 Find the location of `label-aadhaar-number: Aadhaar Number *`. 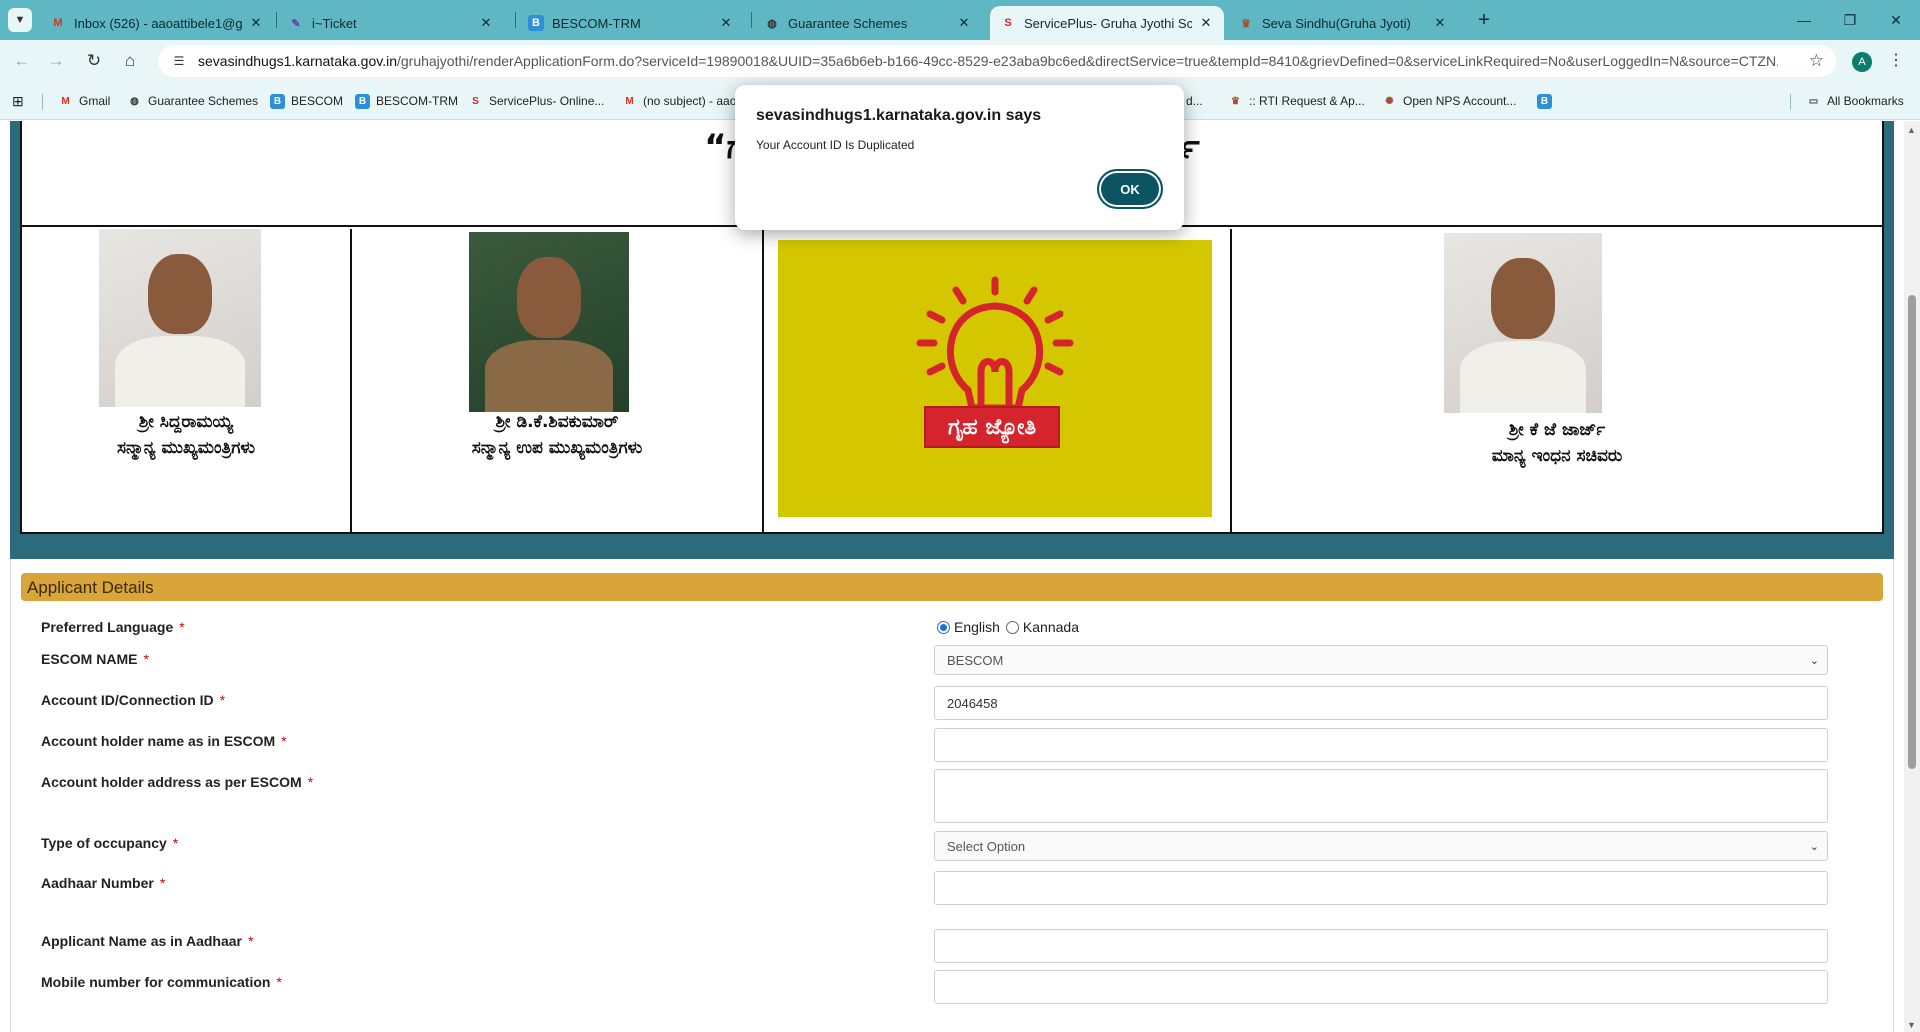

label-aadhaar-number: Aadhaar Number * is located at coordinates (103, 883).